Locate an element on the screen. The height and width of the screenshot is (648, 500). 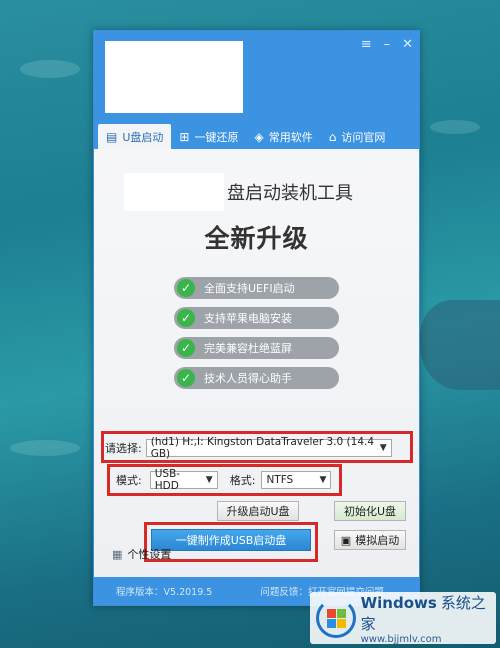
tab-label: 一键还原 is located at coordinates (216, 137).